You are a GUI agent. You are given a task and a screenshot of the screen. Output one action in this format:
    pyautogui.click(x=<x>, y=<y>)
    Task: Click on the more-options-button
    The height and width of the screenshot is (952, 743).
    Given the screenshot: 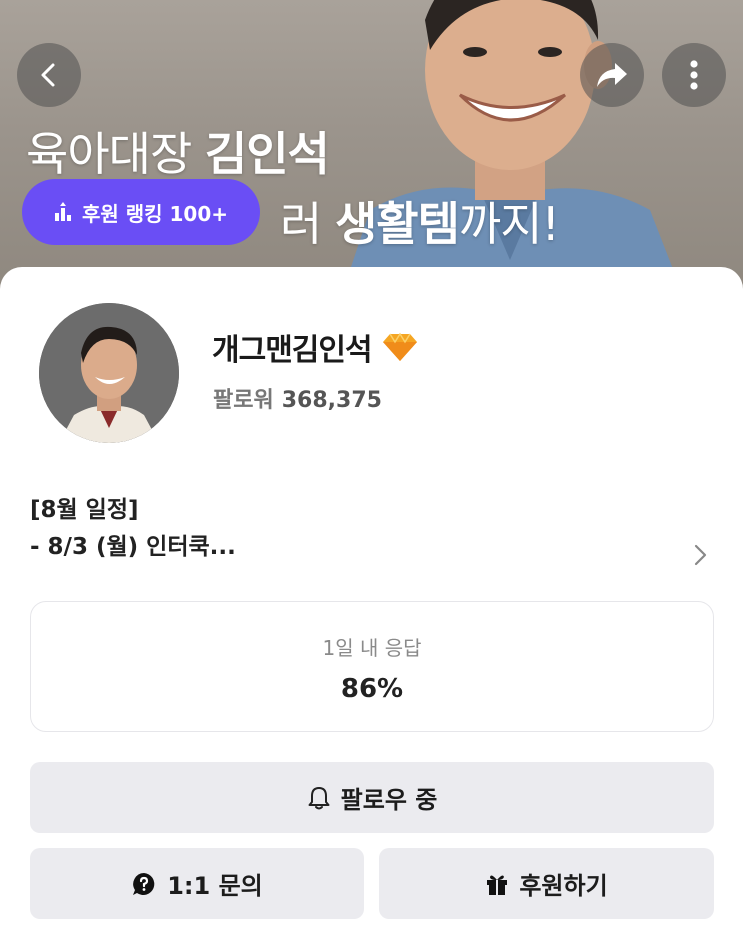 What is the action you would take?
    pyautogui.click(x=694, y=75)
    